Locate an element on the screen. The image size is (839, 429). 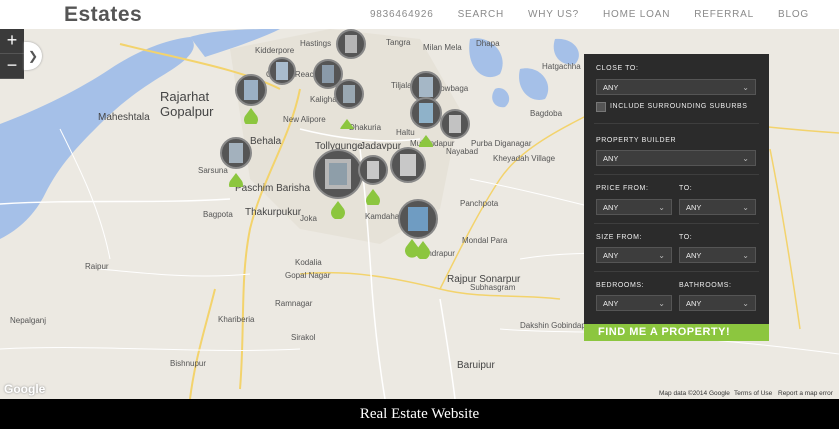
size-to-label: TO: is located at coordinates (686, 237).